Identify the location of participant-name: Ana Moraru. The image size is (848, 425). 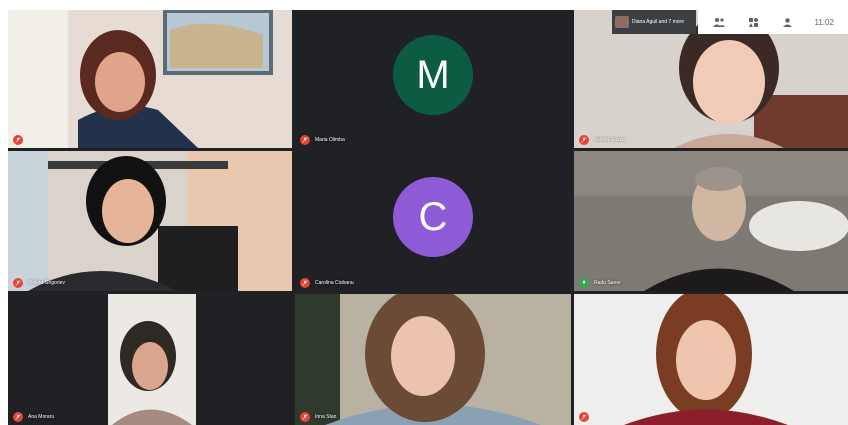
(41, 417).